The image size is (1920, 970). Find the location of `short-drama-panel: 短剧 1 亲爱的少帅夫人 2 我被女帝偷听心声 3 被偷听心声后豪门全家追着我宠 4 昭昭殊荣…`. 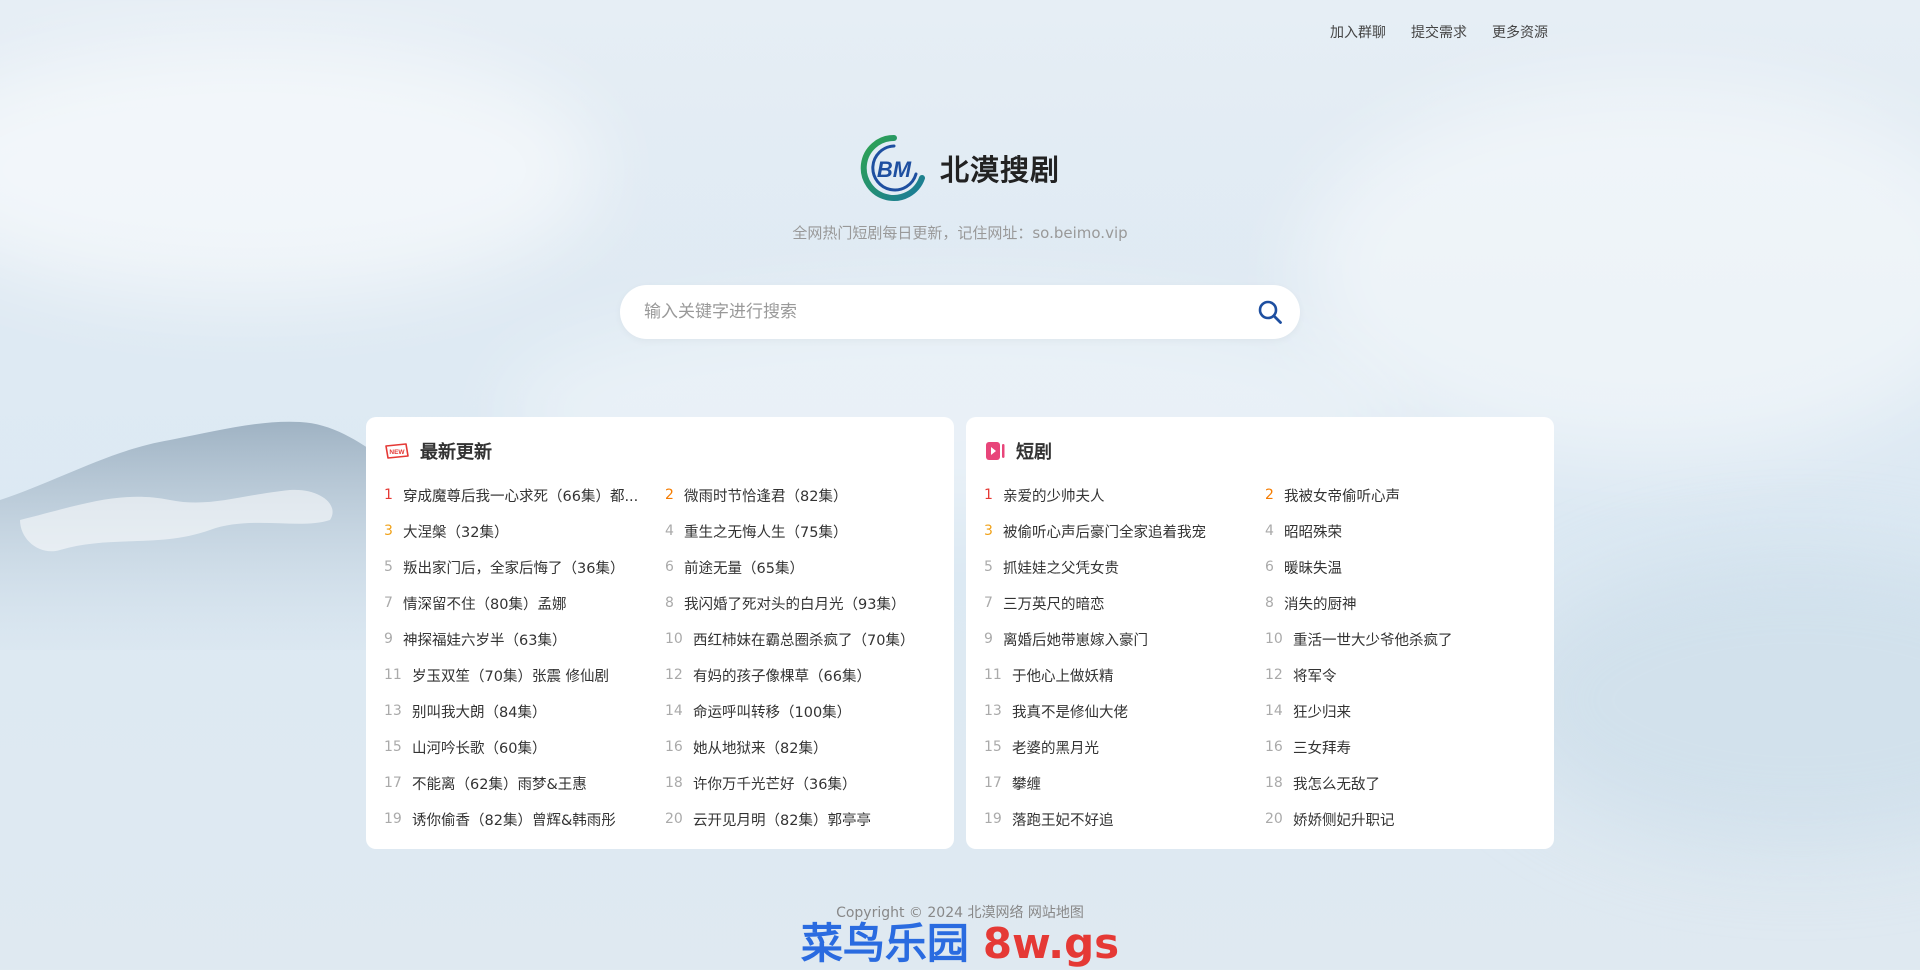

short-drama-panel: 短剧 1 亲爱的少帅夫人 2 我被女帝偷听心声 3 被偷听心声后豪门全家追着我宠 4 昭昭殊荣… is located at coordinates (1260, 633).